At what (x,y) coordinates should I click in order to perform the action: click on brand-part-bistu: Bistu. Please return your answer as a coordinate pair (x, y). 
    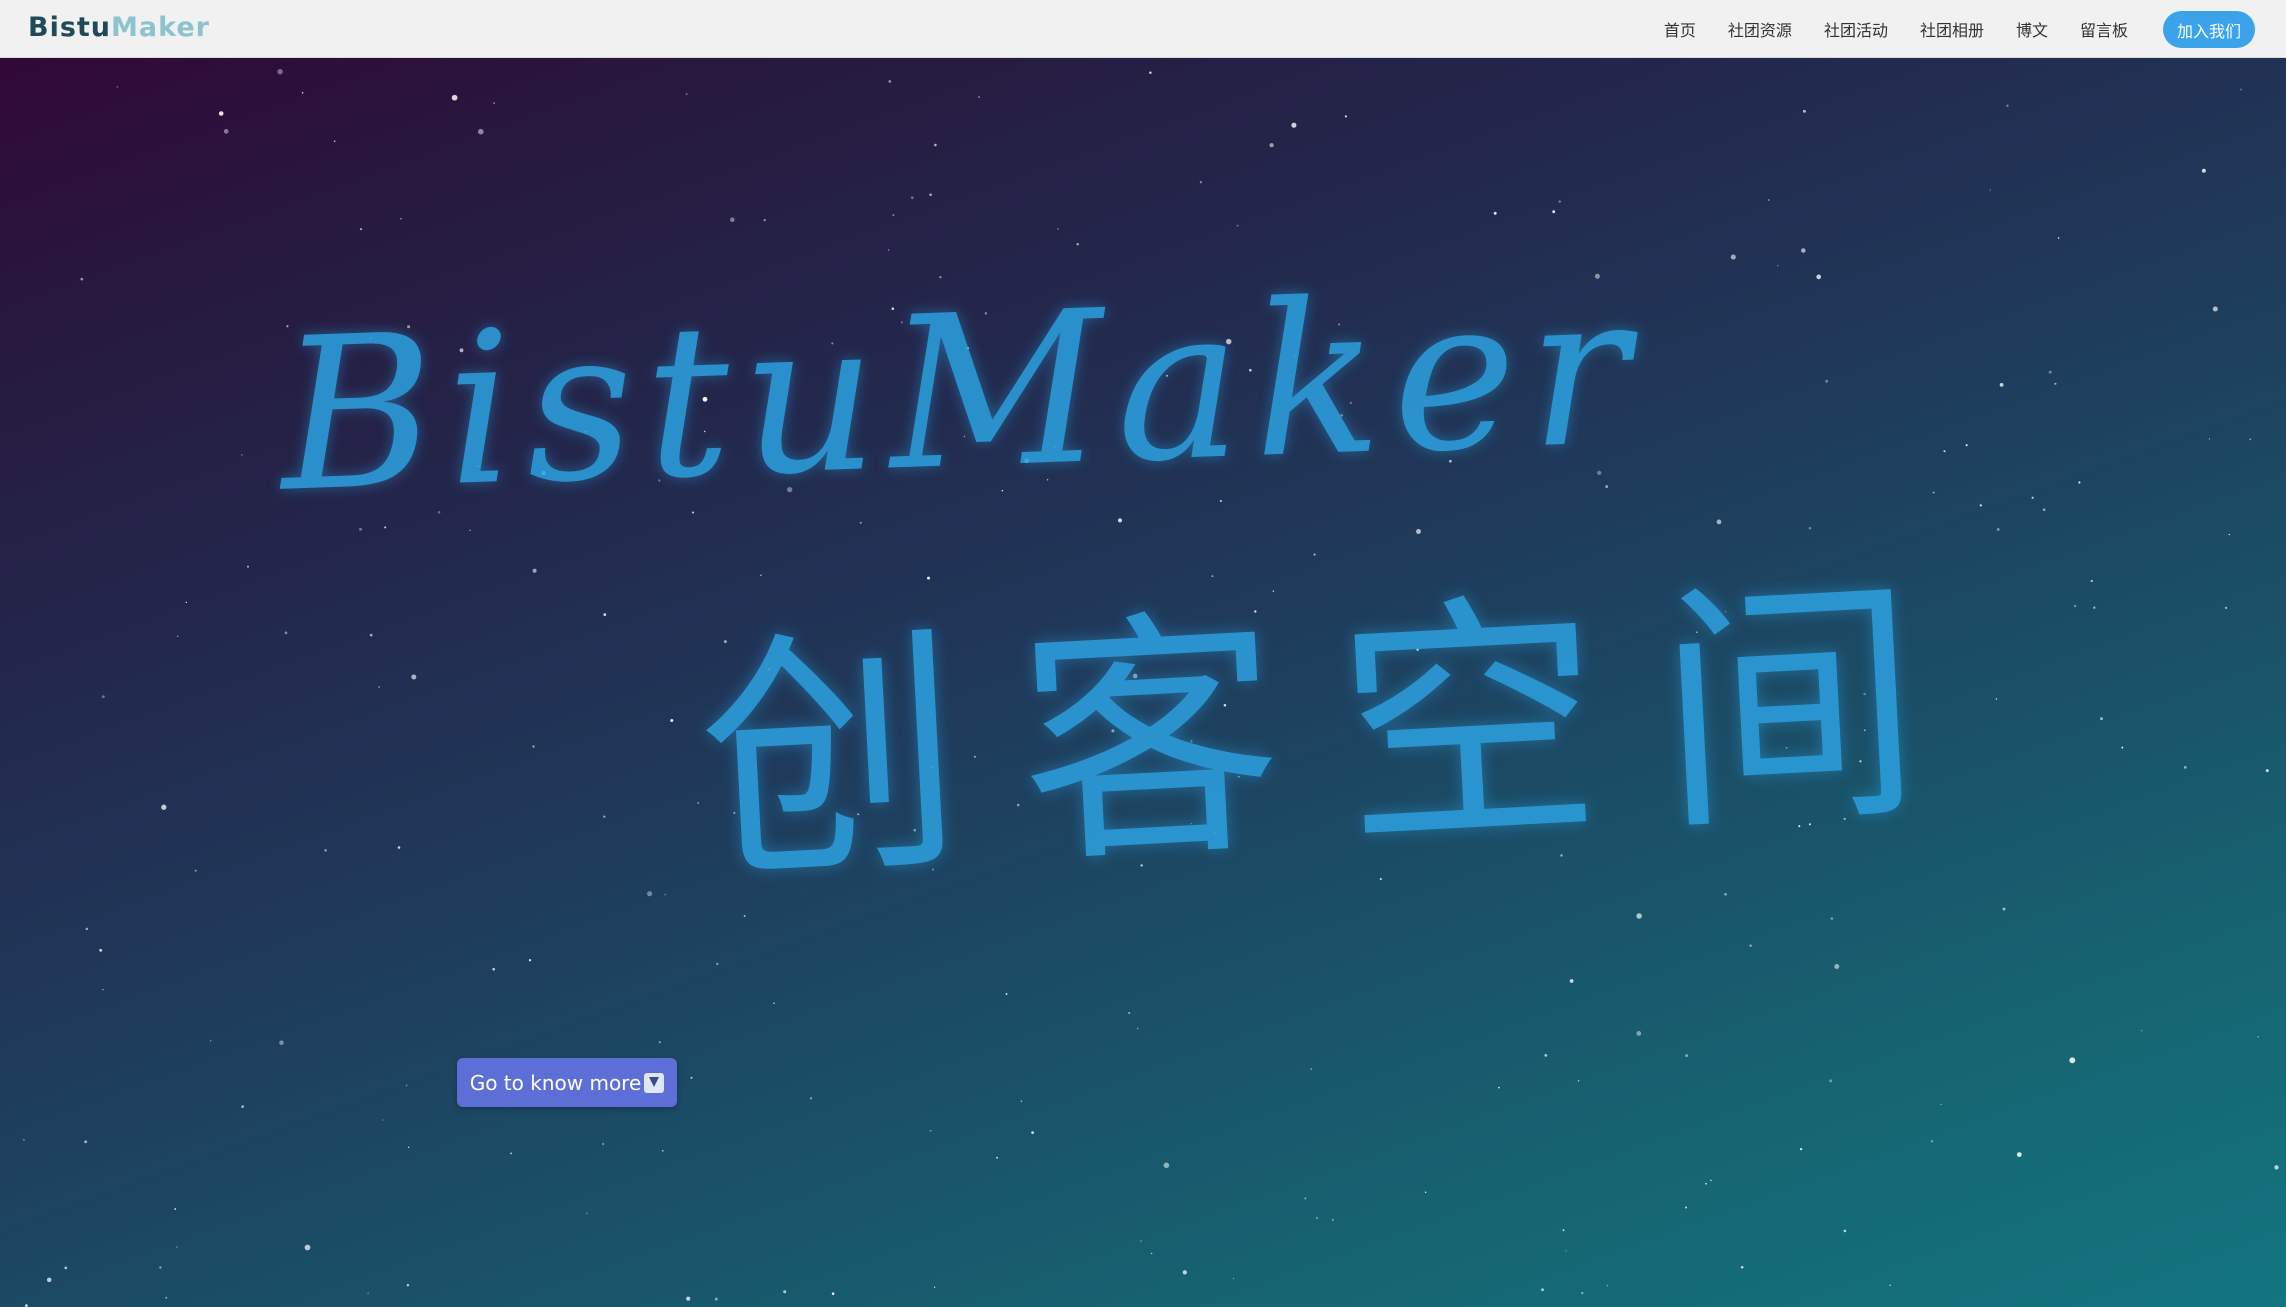
    Looking at the image, I should click on (70, 27).